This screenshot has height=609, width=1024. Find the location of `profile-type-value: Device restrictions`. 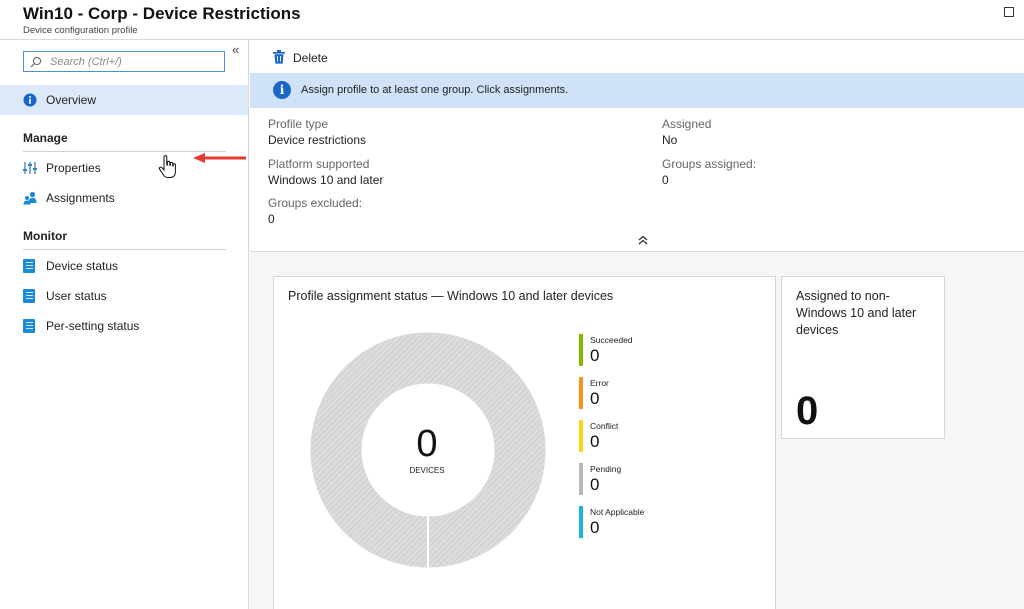

profile-type-value: Device restrictions is located at coordinates (317, 140).